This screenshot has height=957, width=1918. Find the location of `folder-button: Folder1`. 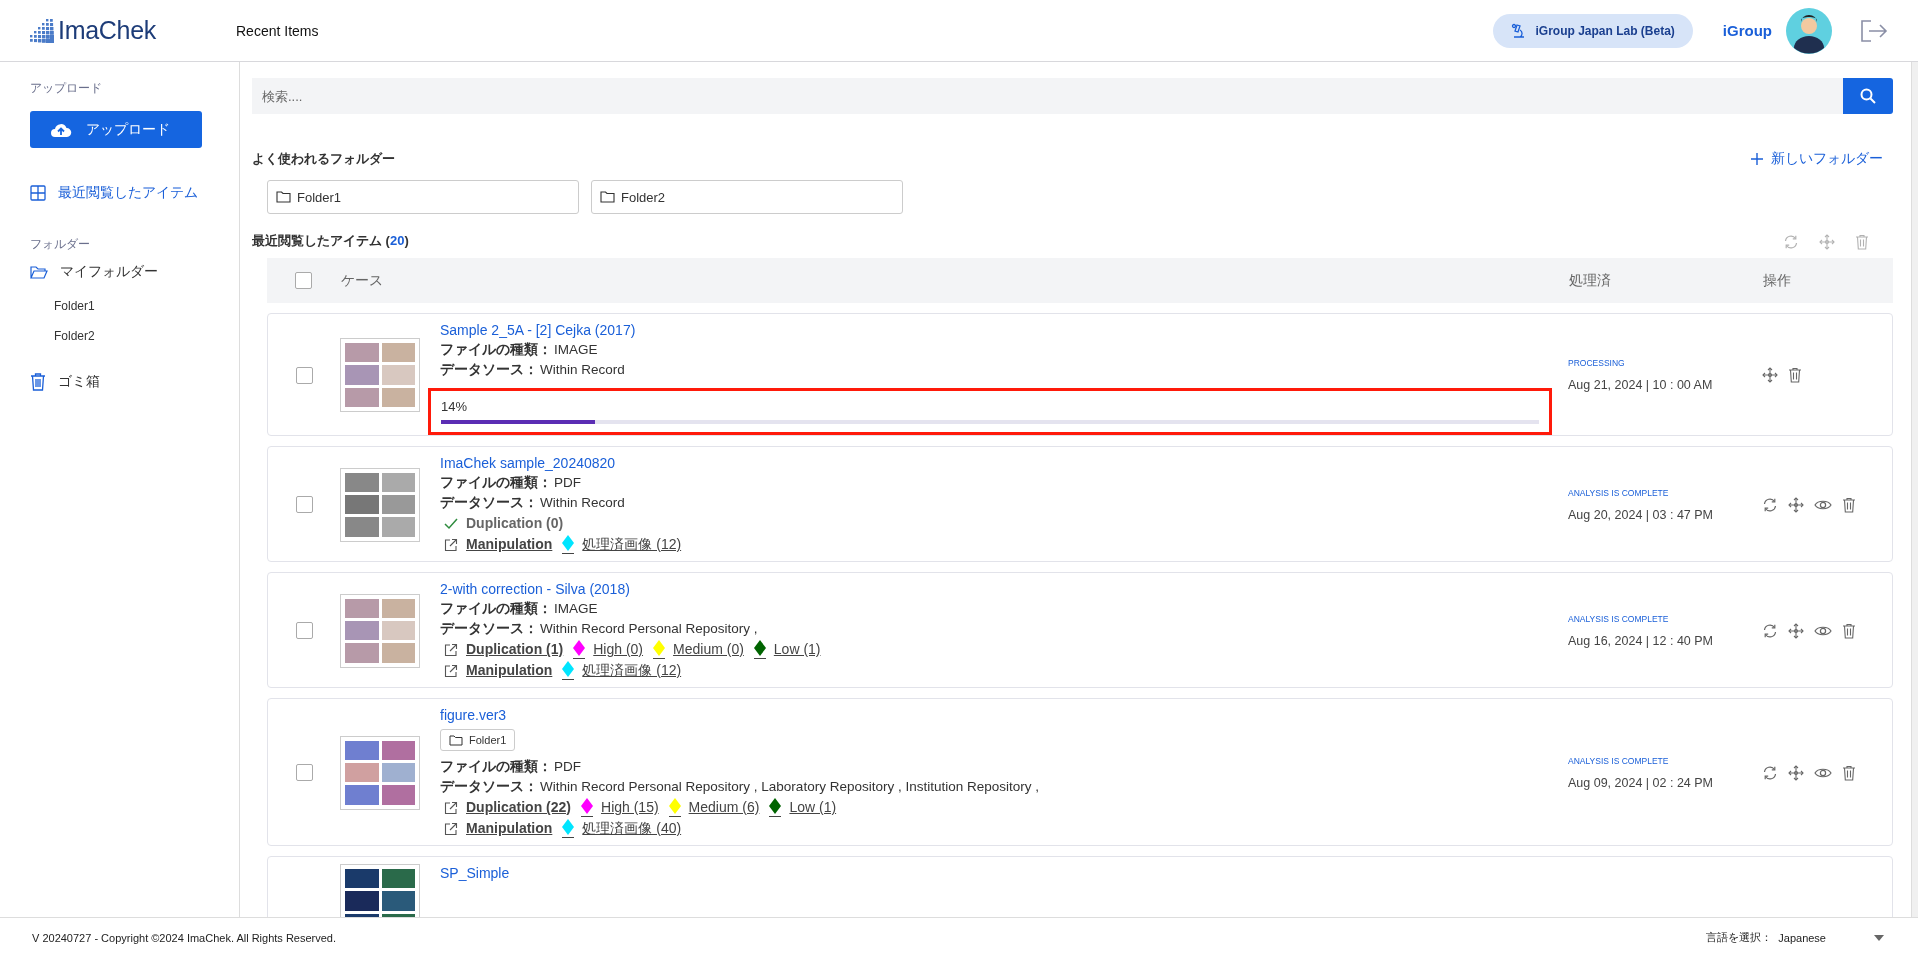

folder-button: Folder1 is located at coordinates (423, 197).